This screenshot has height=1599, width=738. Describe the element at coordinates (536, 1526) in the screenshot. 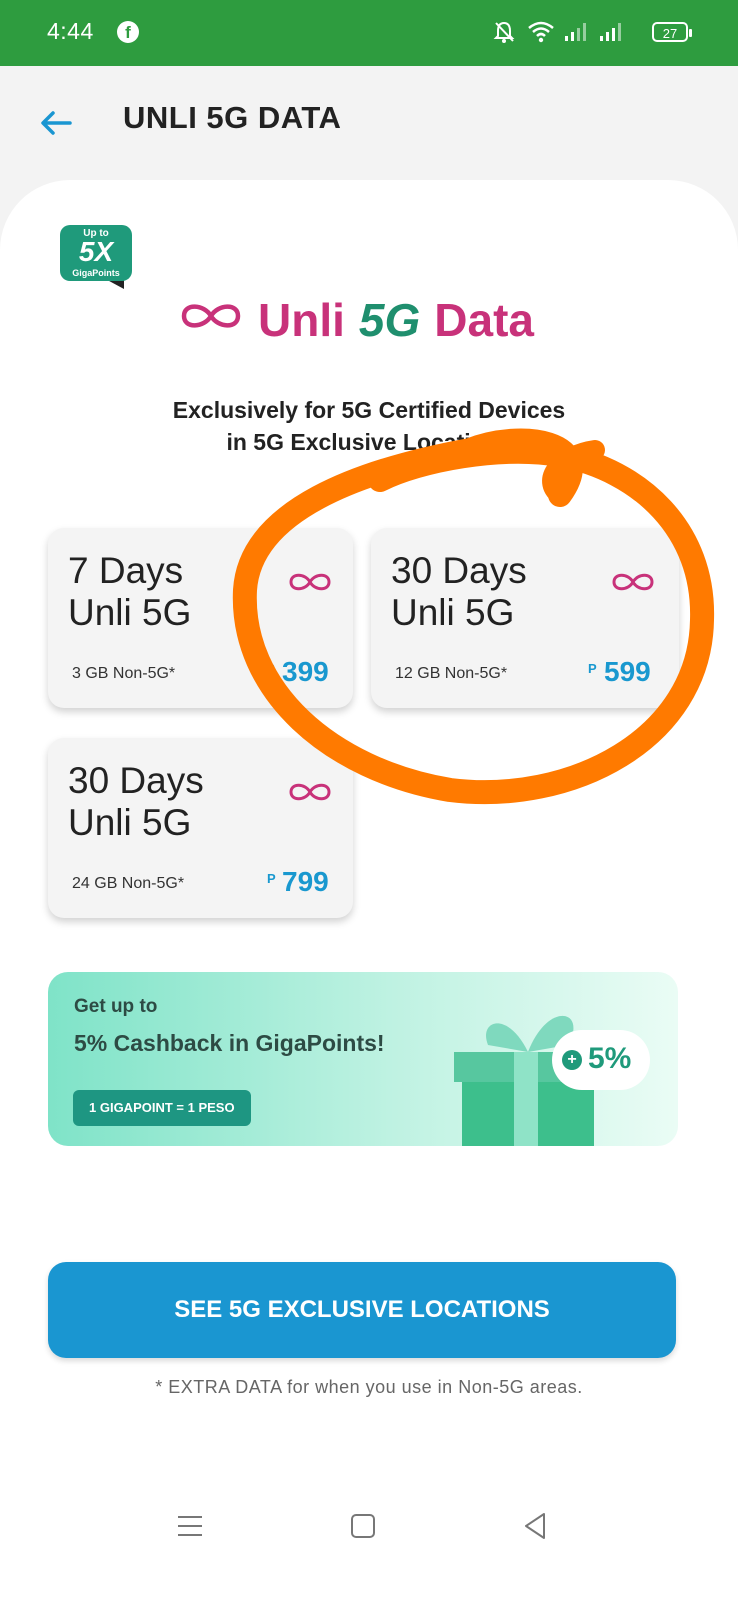

I see `back-nav-icon` at that location.